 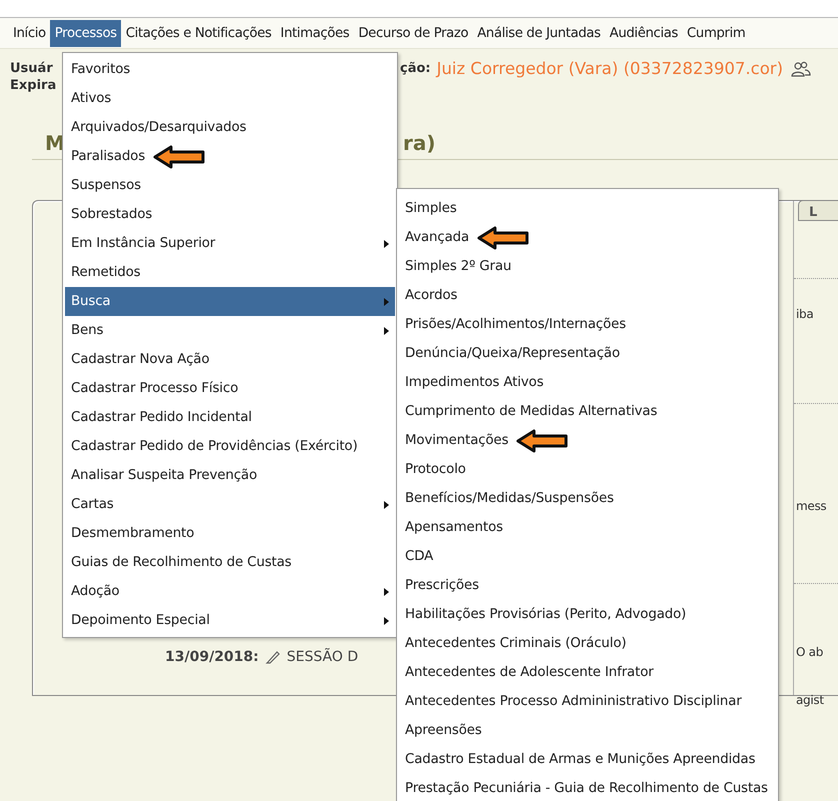 I want to click on cut-text: mess, so click(x=811, y=506).